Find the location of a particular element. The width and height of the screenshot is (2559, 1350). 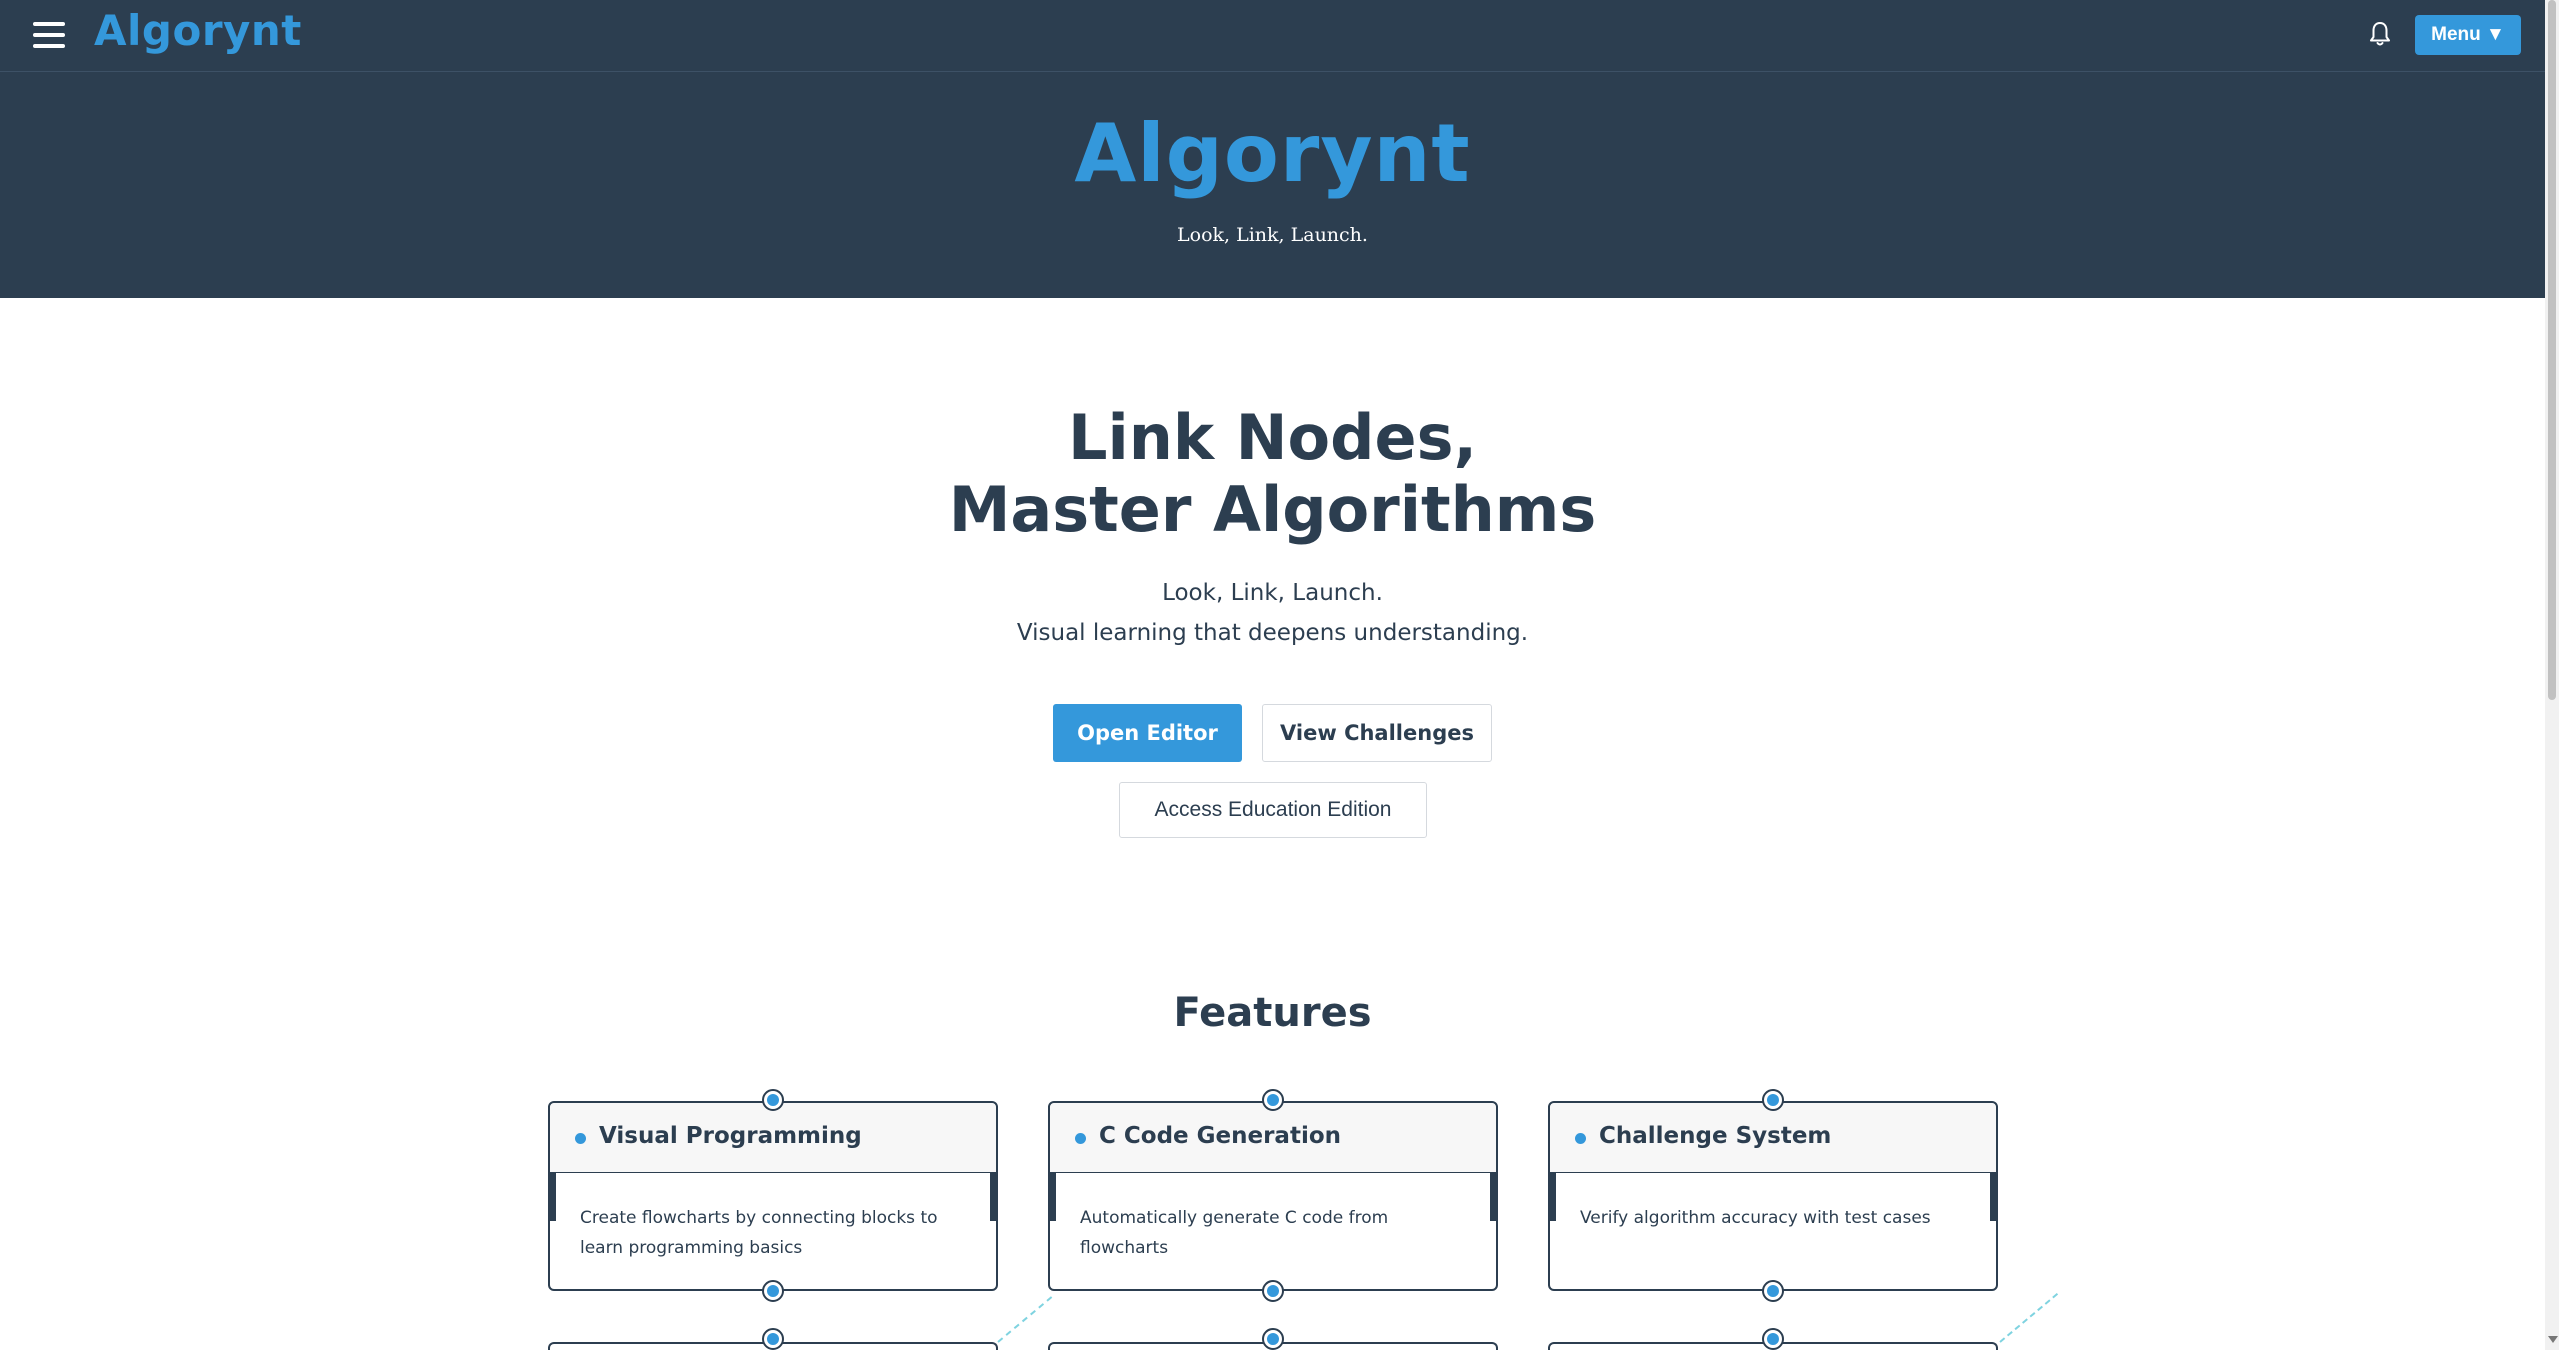

hero-tagline: Look, Link, Launch. is located at coordinates (1272, 235).